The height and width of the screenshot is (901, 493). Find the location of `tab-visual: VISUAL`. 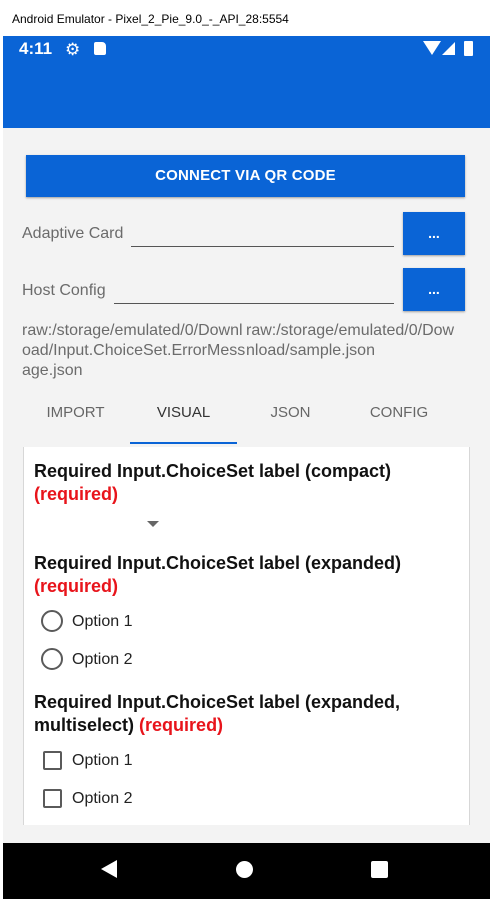

tab-visual: VISUAL is located at coordinates (183, 419).